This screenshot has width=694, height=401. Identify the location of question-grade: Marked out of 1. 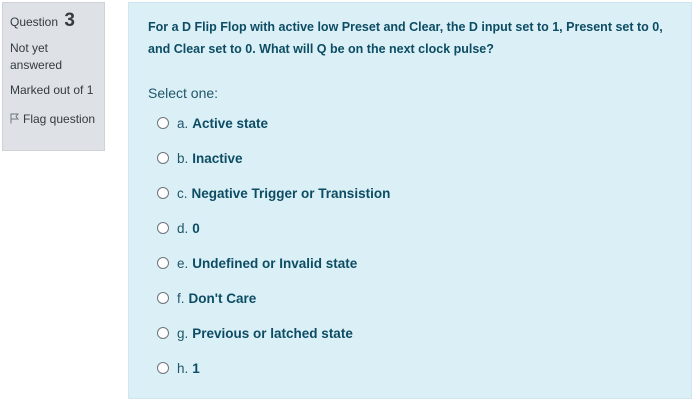
(52, 90).